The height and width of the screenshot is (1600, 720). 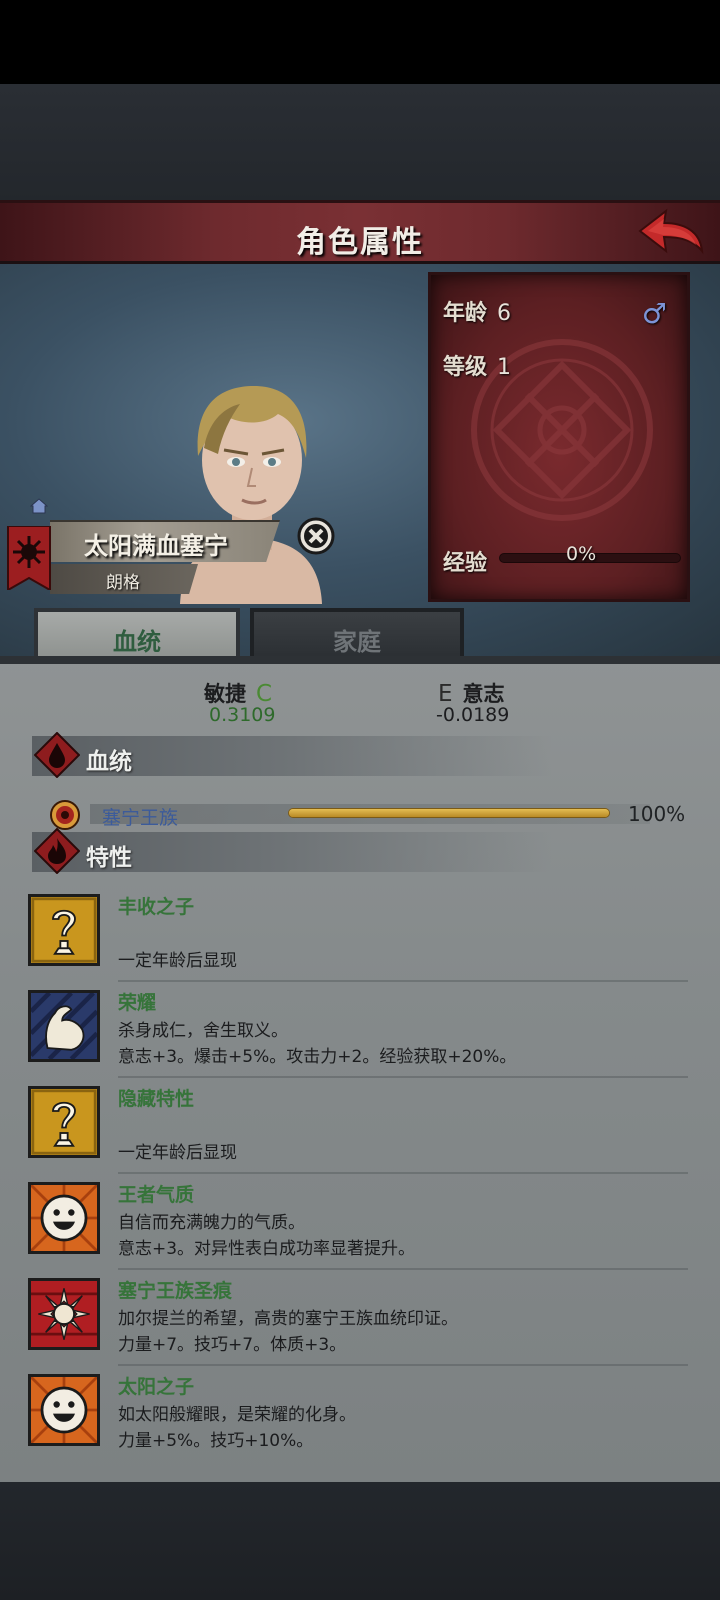 What do you see at coordinates (203, 1031) in the screenshot?
I see `trait-description: 杀身成仁，舍生取义。` at bounding box center [203, 1031].